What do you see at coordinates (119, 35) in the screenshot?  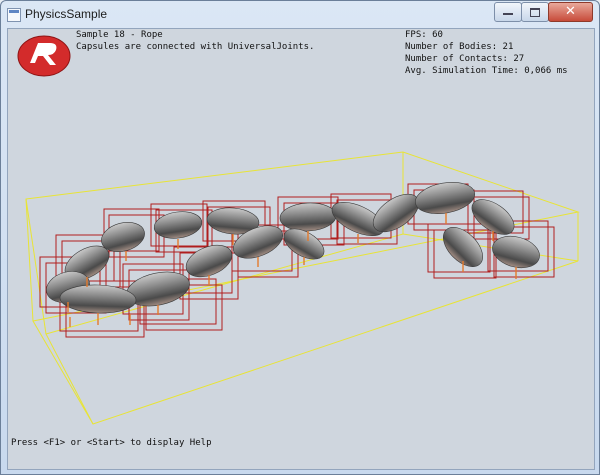 I see `sample-title: Sample 18 - Rope` at bounding box center [119, 35].